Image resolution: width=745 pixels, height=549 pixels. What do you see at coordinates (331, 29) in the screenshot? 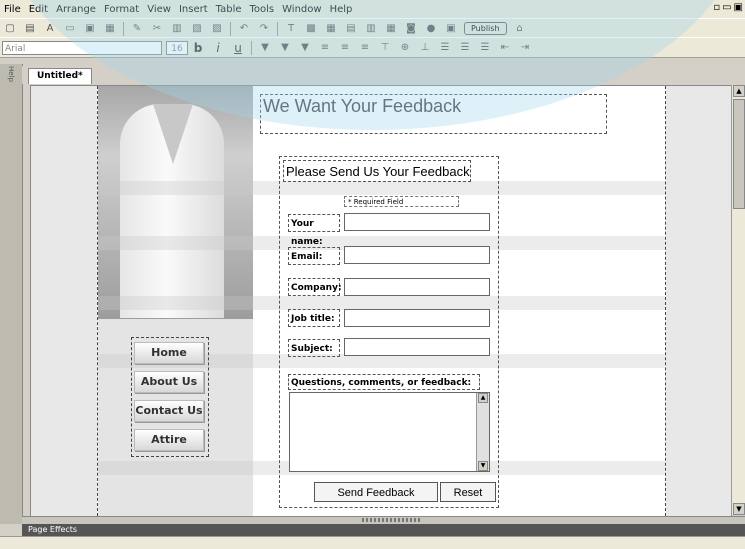
I see `table-icon: ▦` at bounding box center [331, 29].